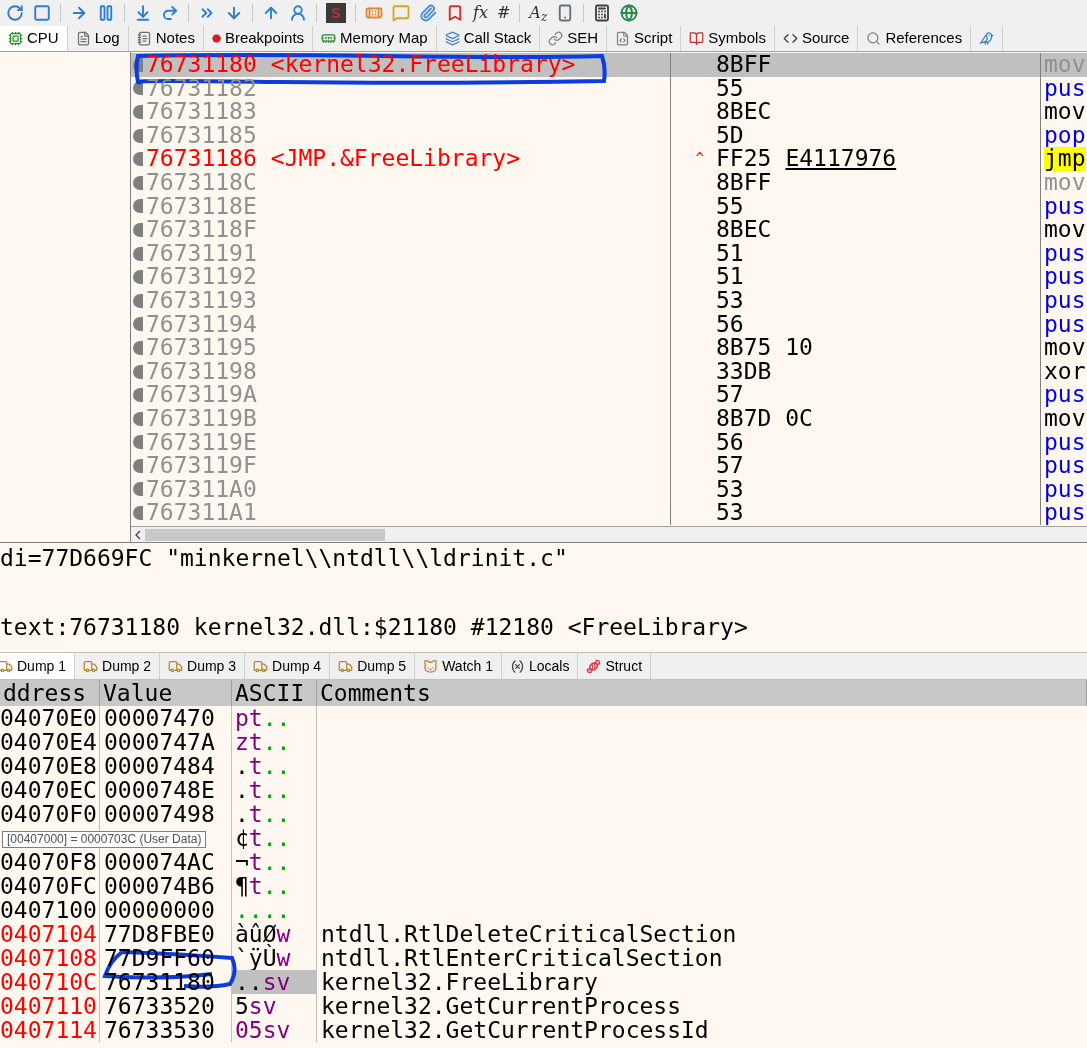 This screenshot has height=1048, width=1087. I want to click on disassembly-row: 7673119E 56 pus, so click(609, 442).